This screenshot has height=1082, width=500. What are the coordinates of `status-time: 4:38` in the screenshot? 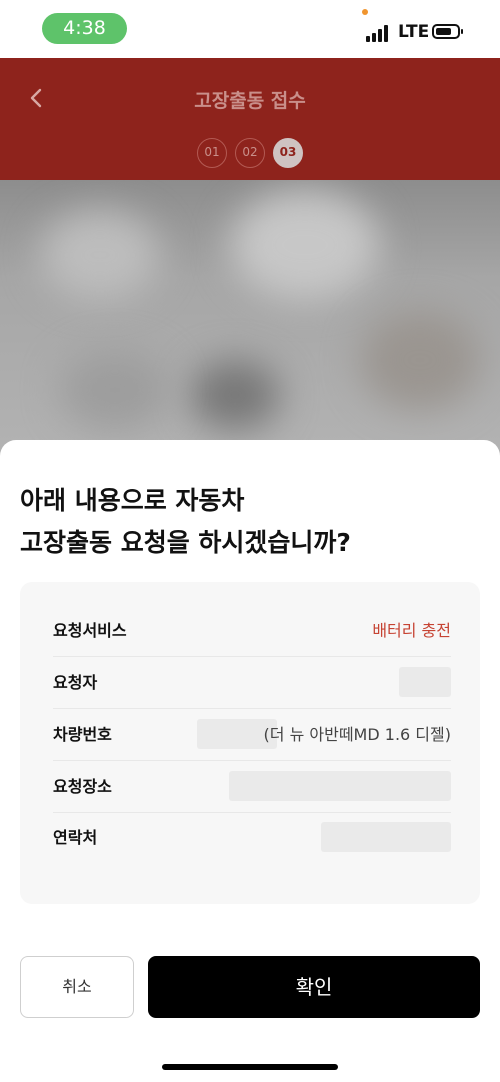 It's located at (84, 28).